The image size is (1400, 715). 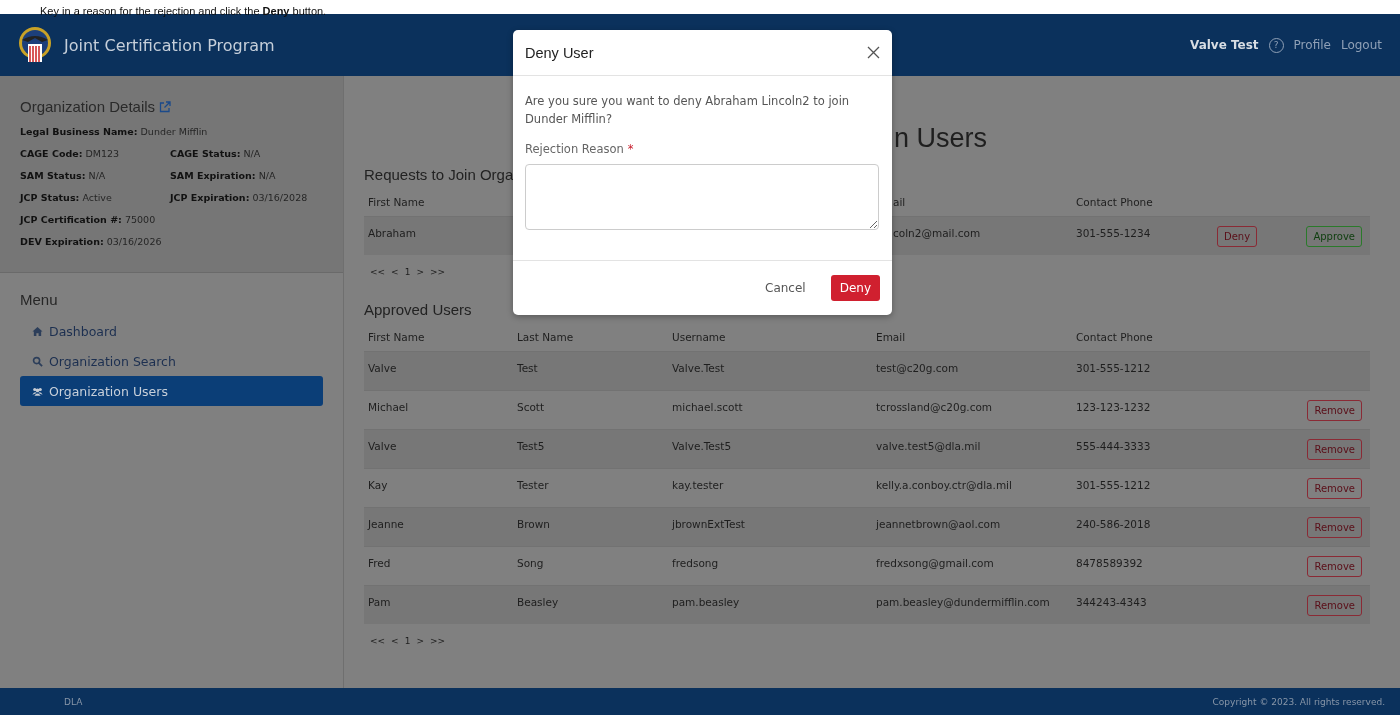 I want to click on table-cell-text: Song, so click(x=530, y=563).